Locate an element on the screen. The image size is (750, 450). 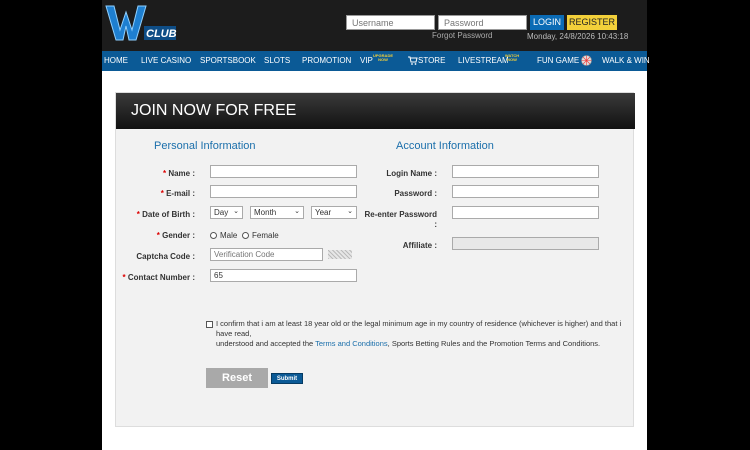
dob-year-select: Year ⌄ is located at coordinates (334, 212).